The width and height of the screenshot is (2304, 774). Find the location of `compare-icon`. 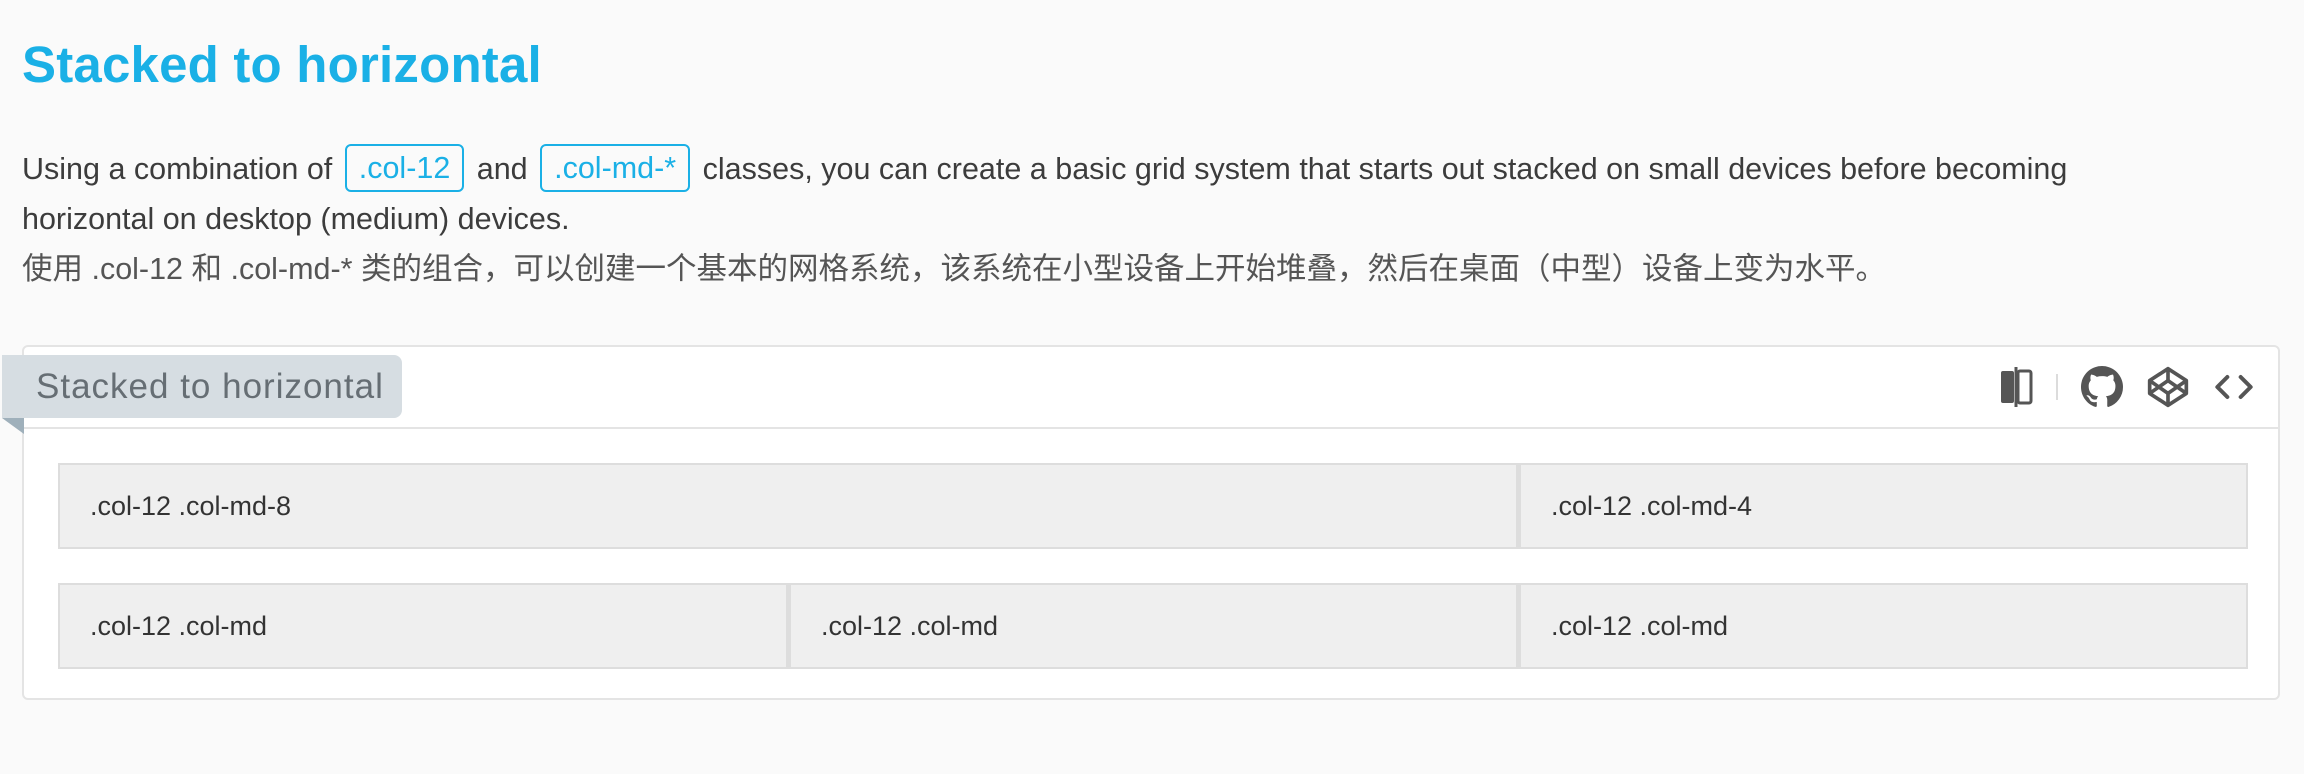

compare-icon is located at coordinates (2016, 387).